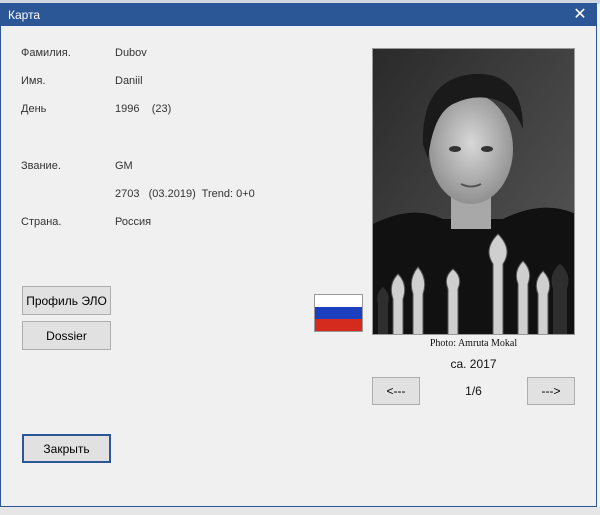  Describe the element at coordinates (66, 448) in the screenshot. I see `close-button: Закрыть` at that location.